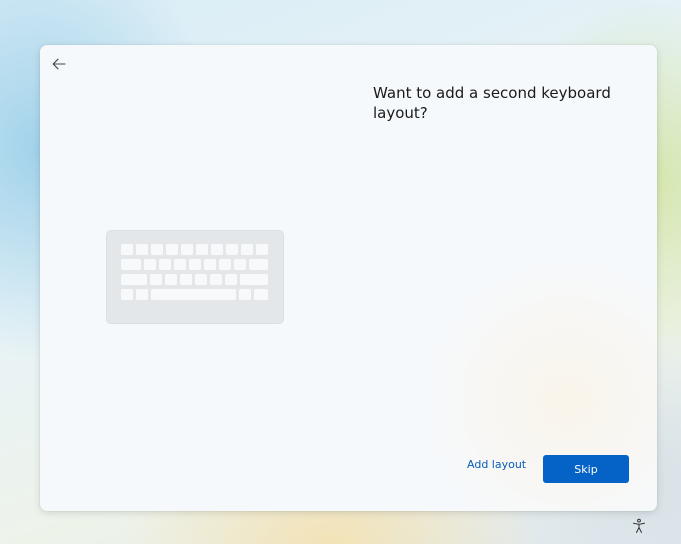 This screenshot has width=681, height=544. I want to click on accessibility-button, so click(639, 526).